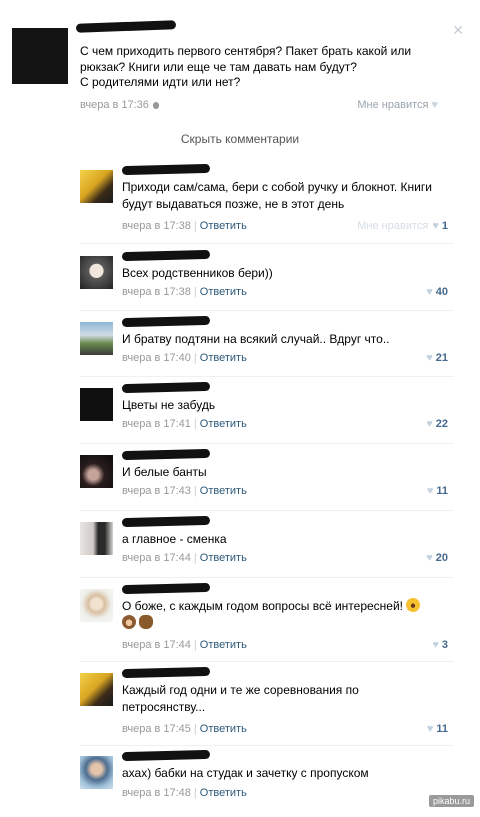  Describe the element at coordinates (437, 558) in the screenshot. I see `comment-like-button: ♥ 20` at that location.